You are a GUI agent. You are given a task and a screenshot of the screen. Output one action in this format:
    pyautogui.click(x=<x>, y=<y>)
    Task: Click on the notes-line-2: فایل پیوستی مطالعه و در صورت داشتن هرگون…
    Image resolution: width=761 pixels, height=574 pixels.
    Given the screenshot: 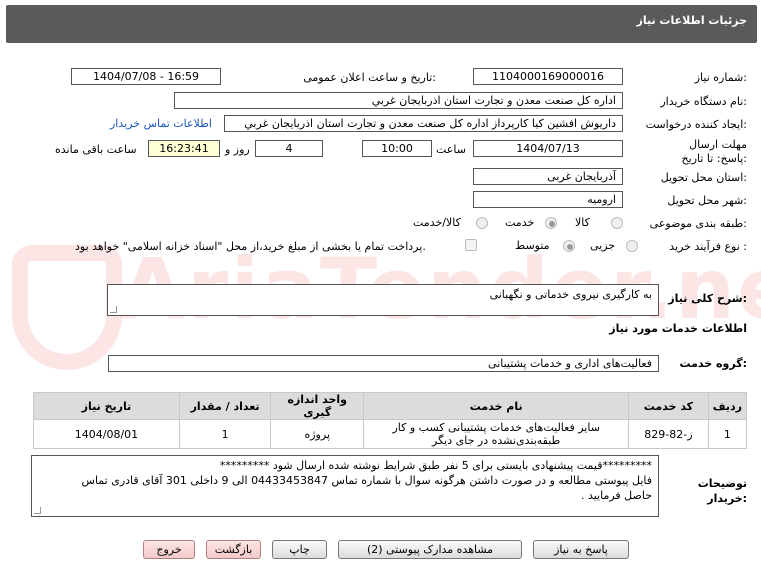 What is the action you would take?
    pyautogui.click(x=366, y=480)
    